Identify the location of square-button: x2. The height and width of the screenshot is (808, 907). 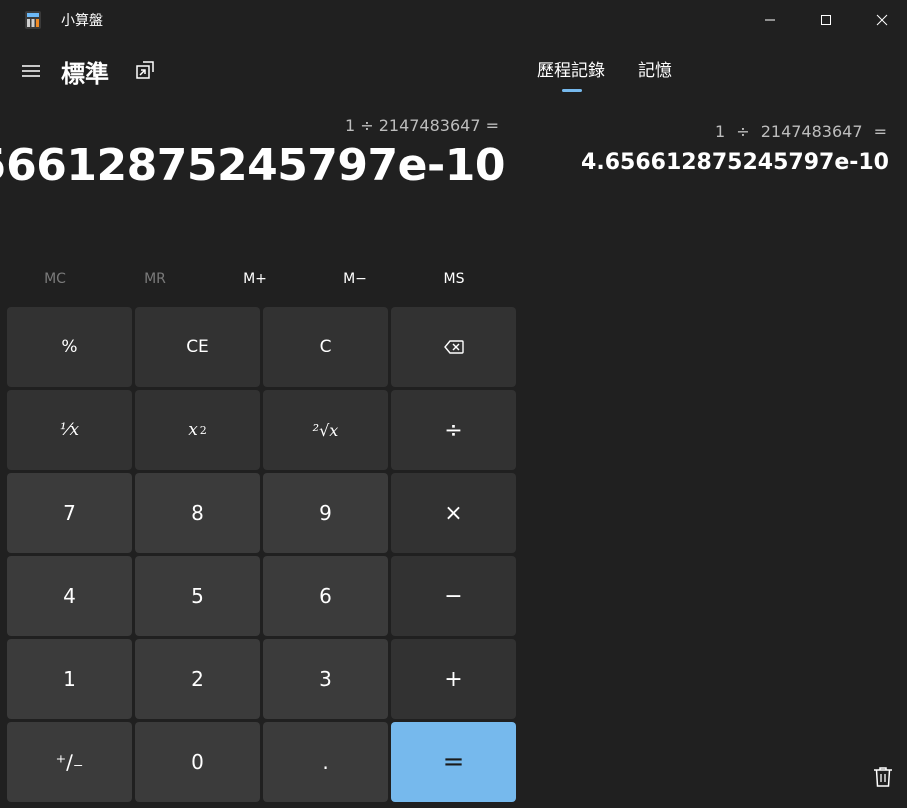
(197, 430).